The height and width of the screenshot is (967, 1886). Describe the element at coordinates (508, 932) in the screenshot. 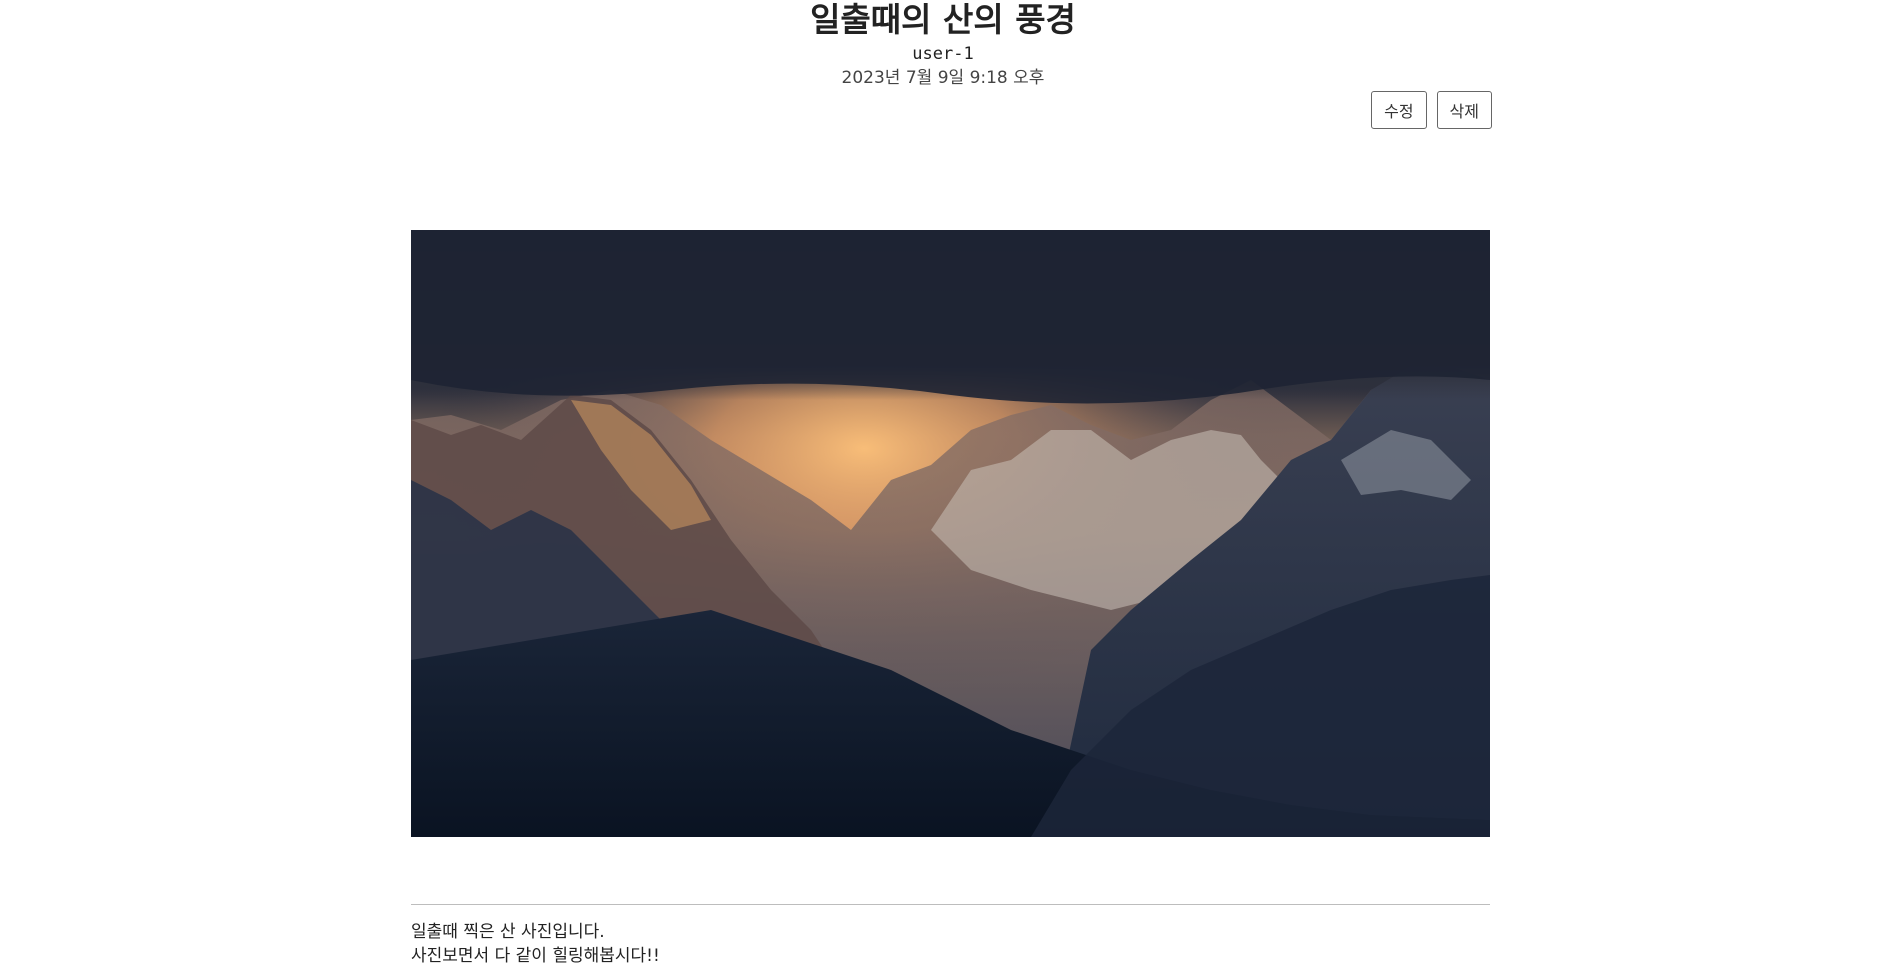

I see `post-body-line: 일출때 찍은 산 사진입니다.` at that location.